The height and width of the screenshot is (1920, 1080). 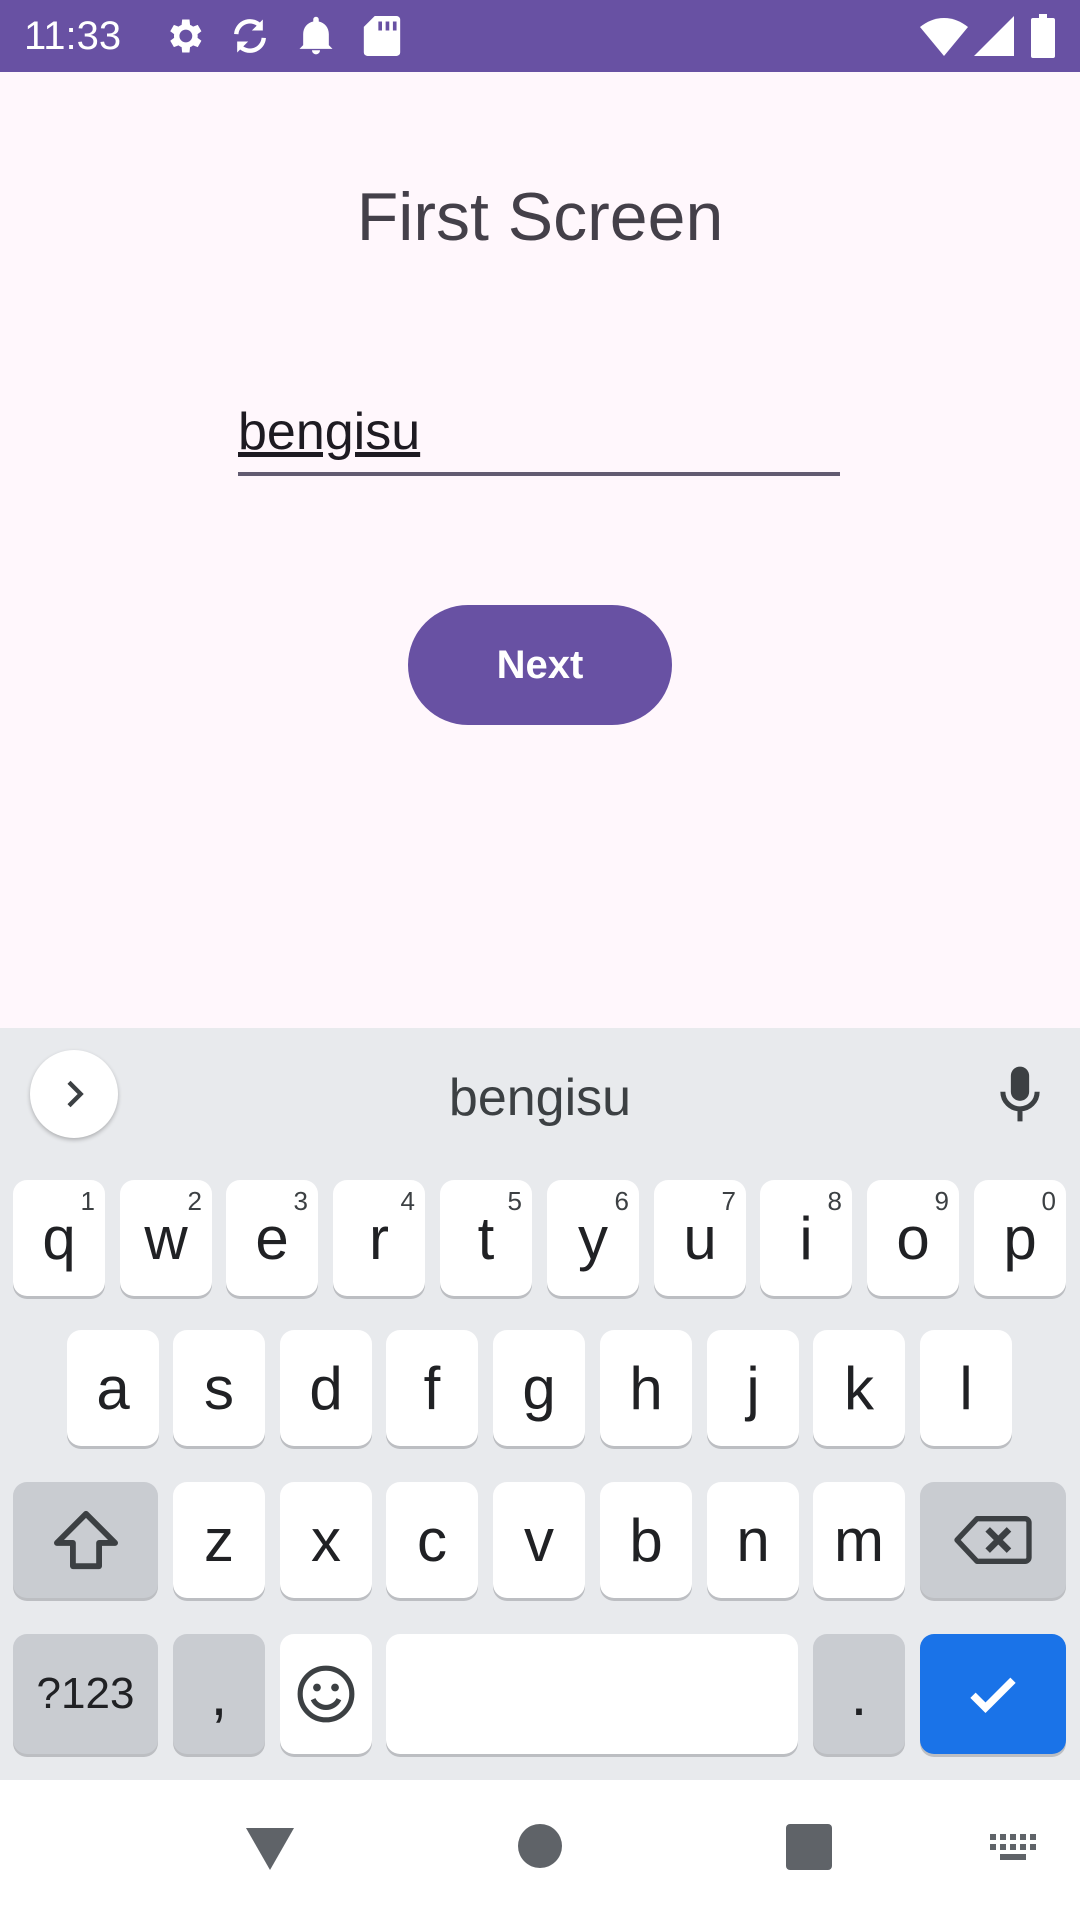 What do you see at coordinates (316, 35) in the screenshot?
I see `notification-bell-icon` at bounding box center [316, 35].